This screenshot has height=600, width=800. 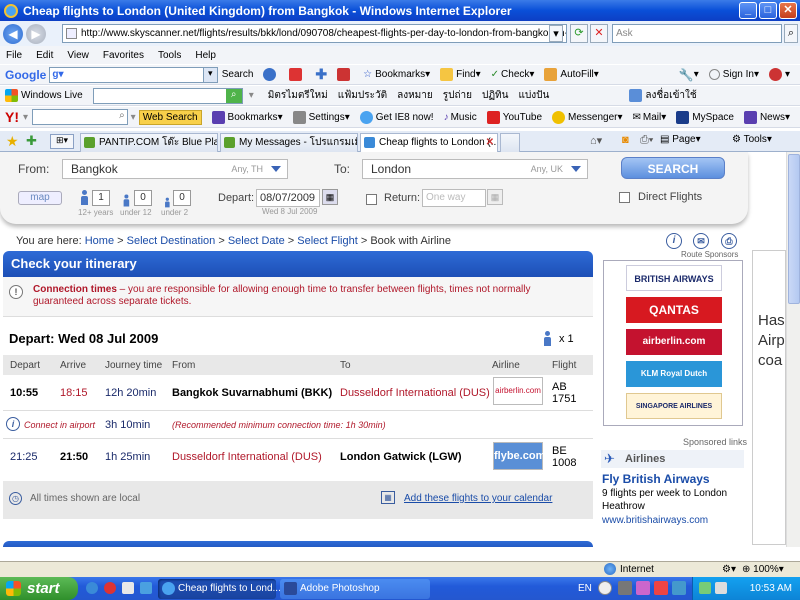 What do you see at coordinates (674, 241) in the screenshot?
I see `info-icon: i` at bounding box center [674, 241].